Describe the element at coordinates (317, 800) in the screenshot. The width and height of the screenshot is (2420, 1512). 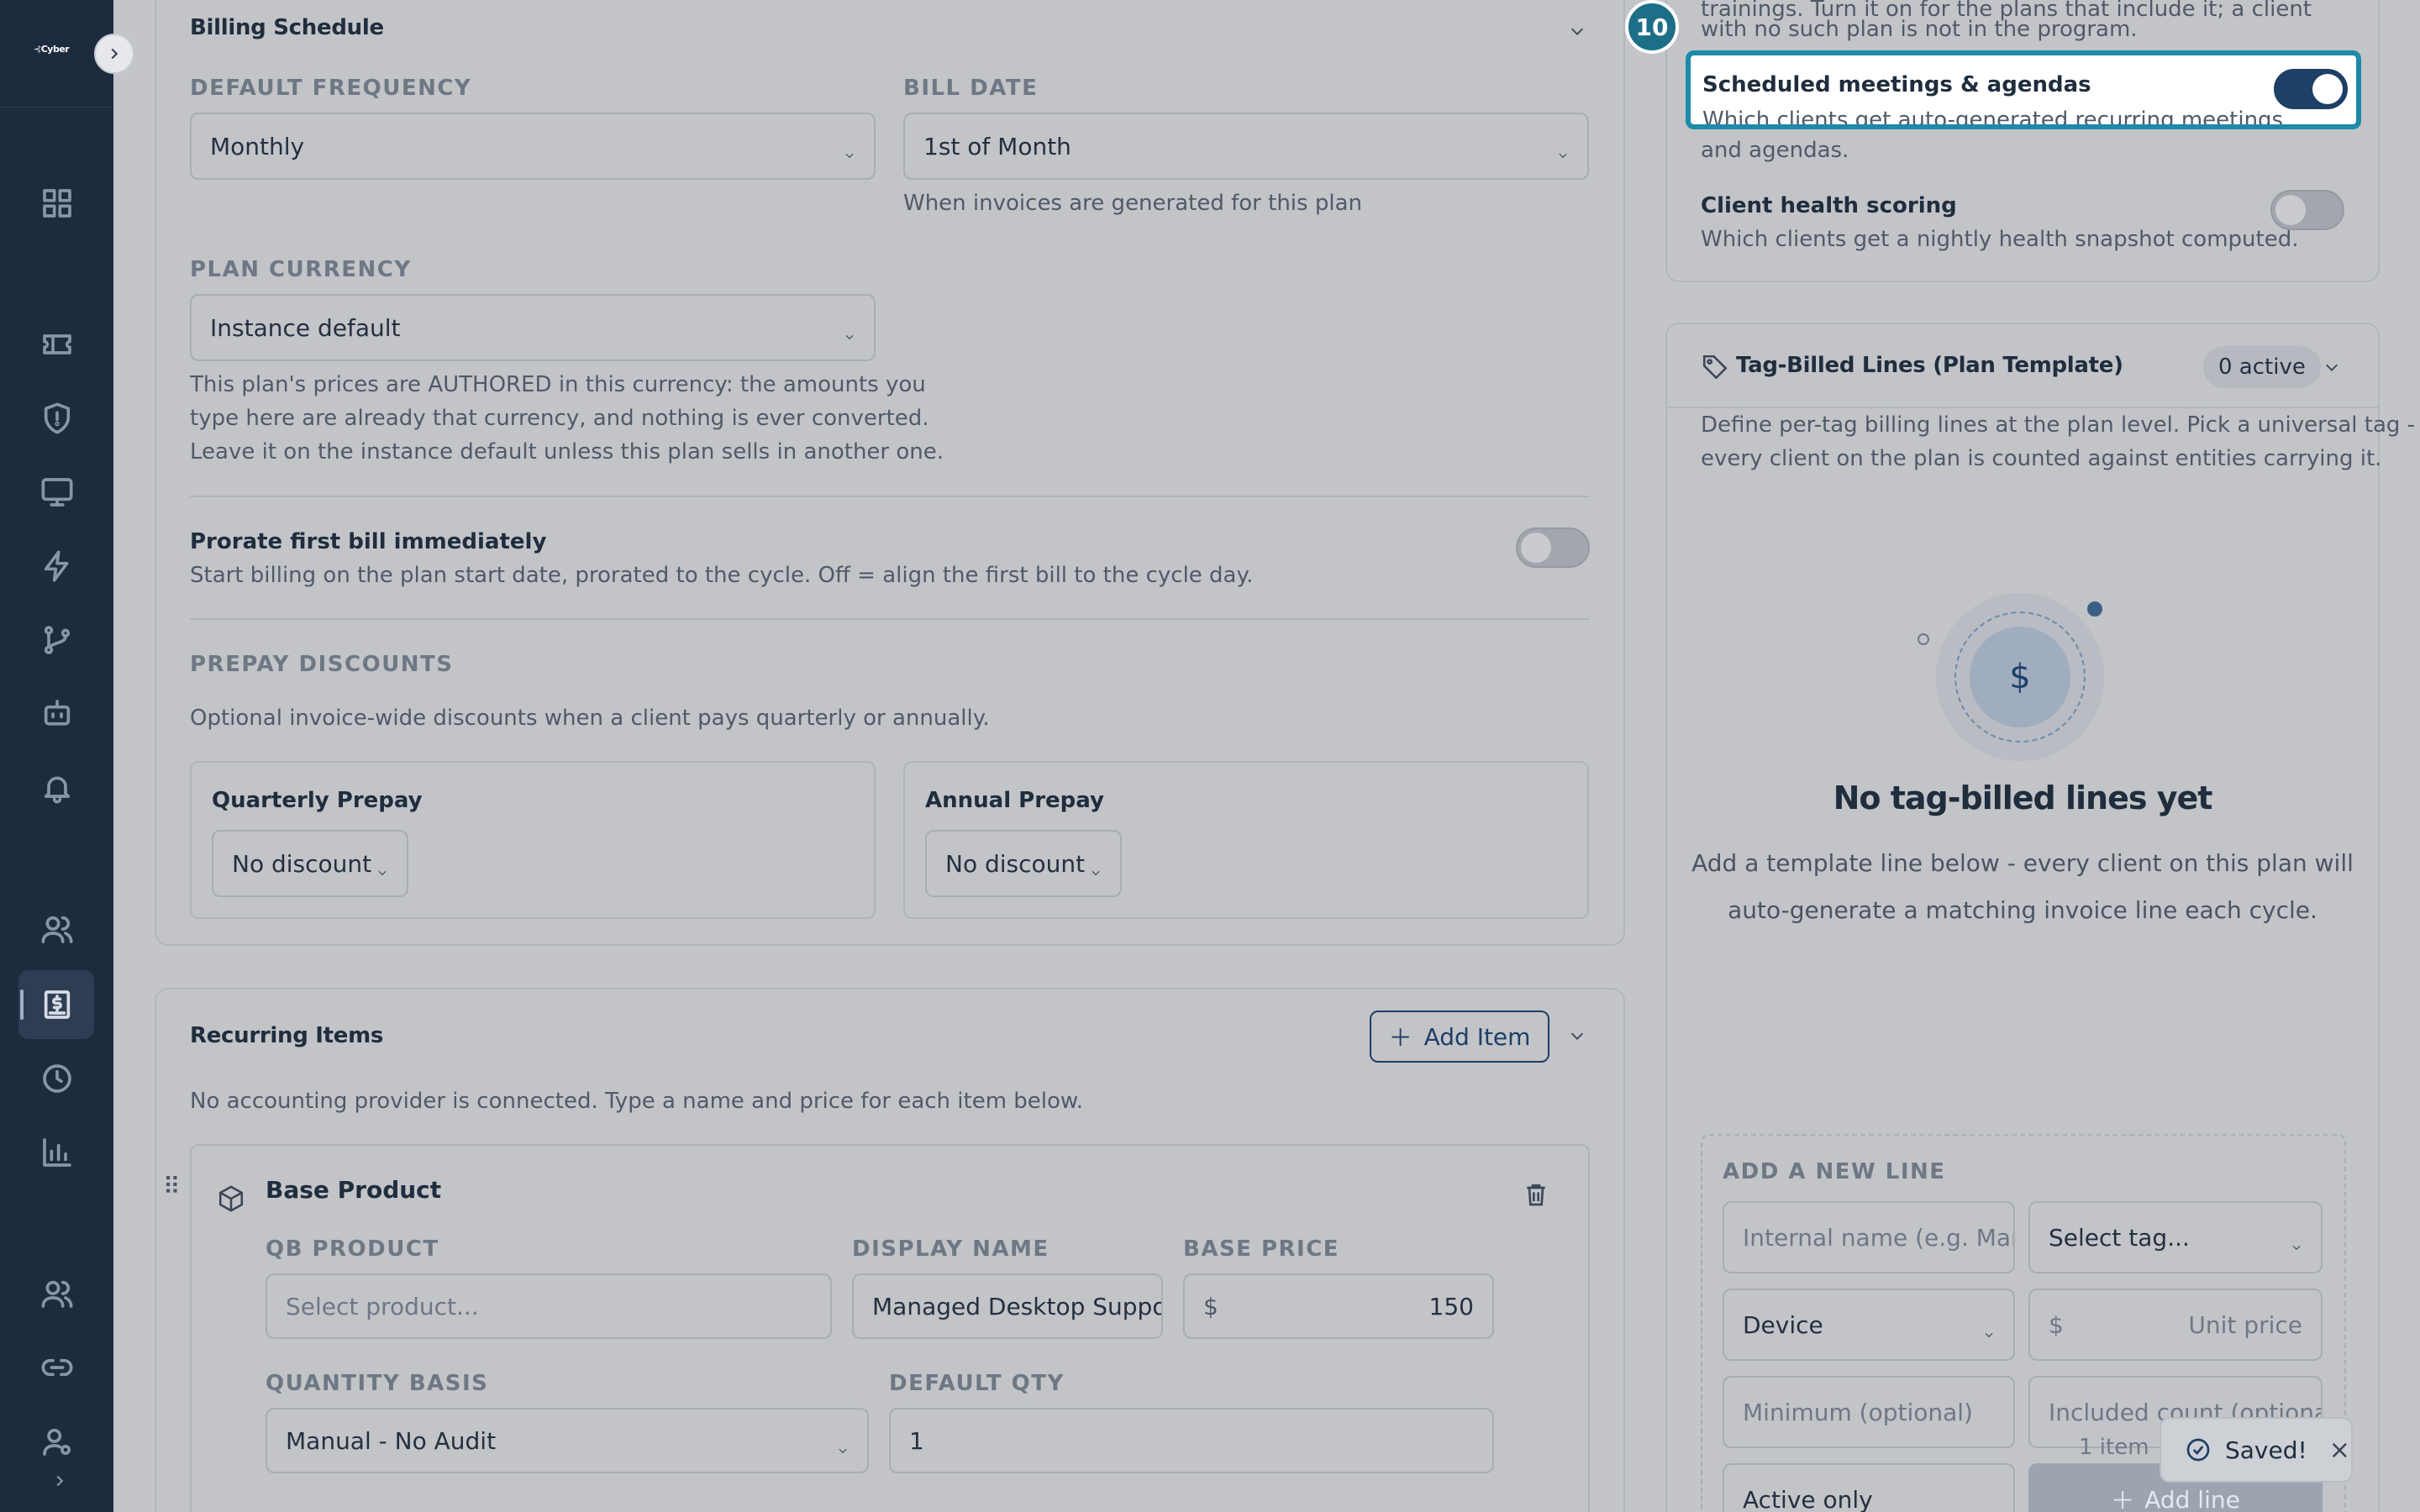
I see `quarterly-prepay-title: Quarterly Prepay` at that location.